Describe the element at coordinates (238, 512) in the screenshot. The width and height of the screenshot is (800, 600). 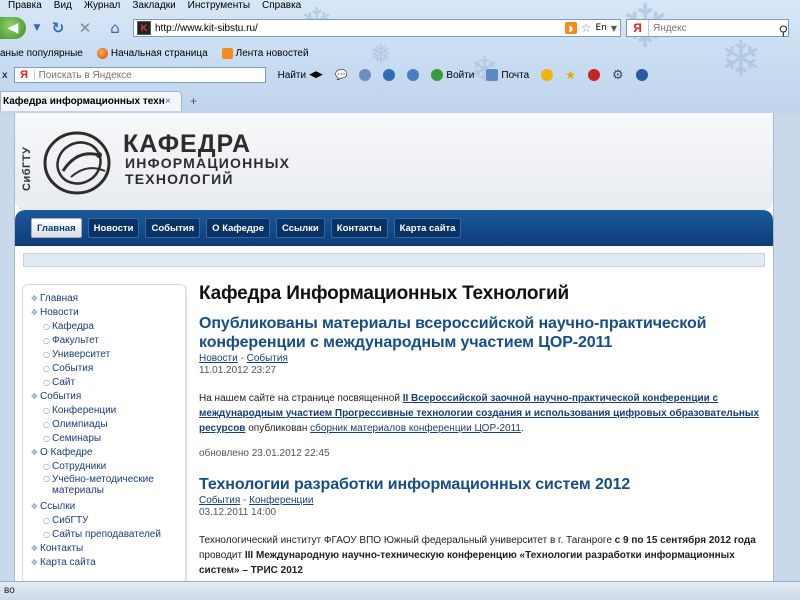
I see `article-date: 03.12.2011 14:00` at that location.